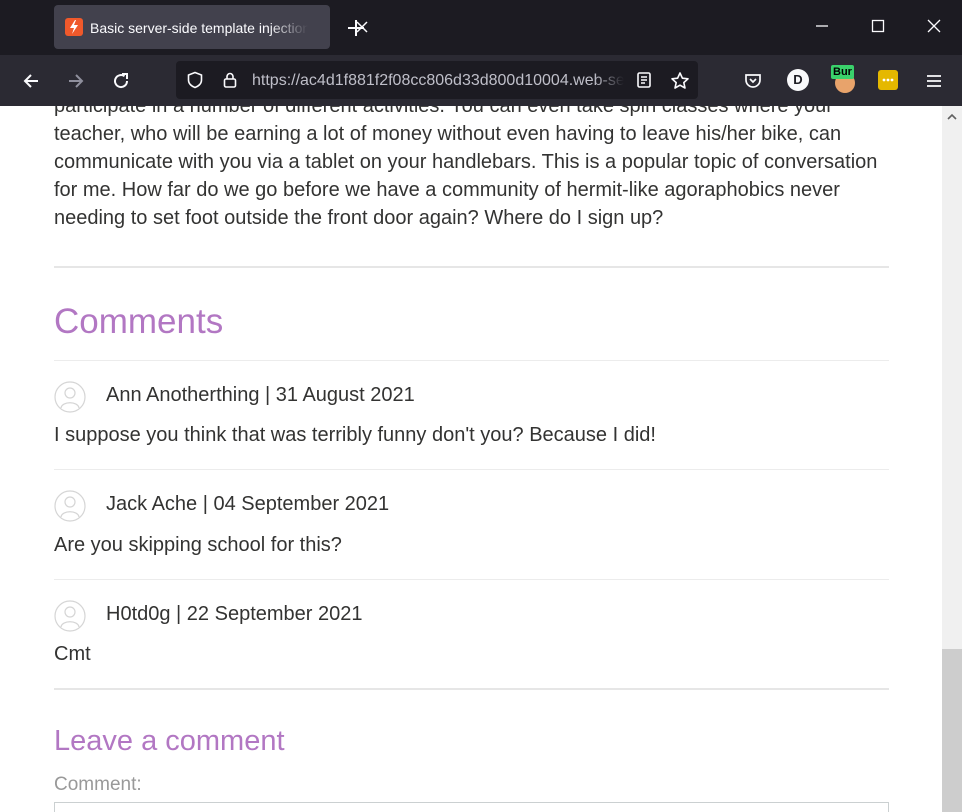 This screenshot has width=962, height=812. Describe the element at coordinates (199, 28) in the screenshot. I see `tab-title: Basic server-side template injection` at that location.